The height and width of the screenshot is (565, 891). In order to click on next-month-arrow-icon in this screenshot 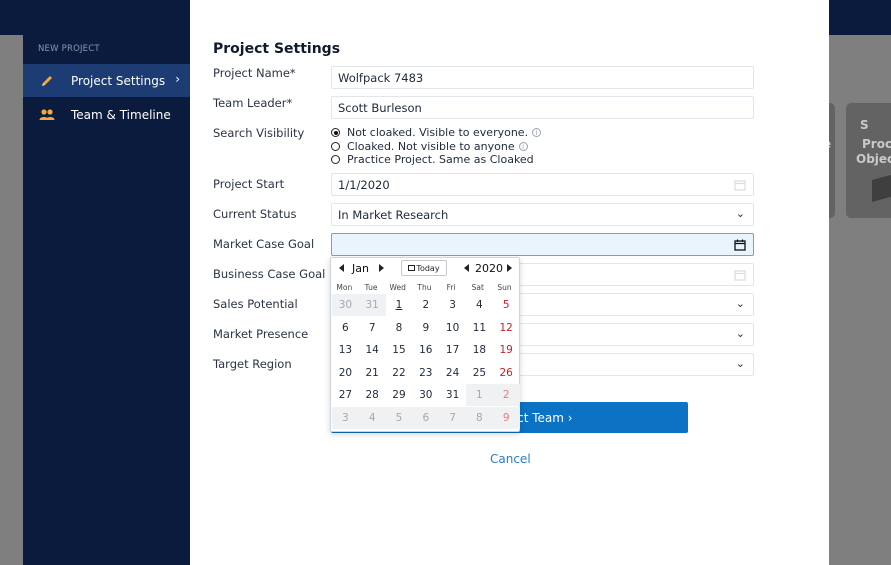, I will do `click(381, 268)`.